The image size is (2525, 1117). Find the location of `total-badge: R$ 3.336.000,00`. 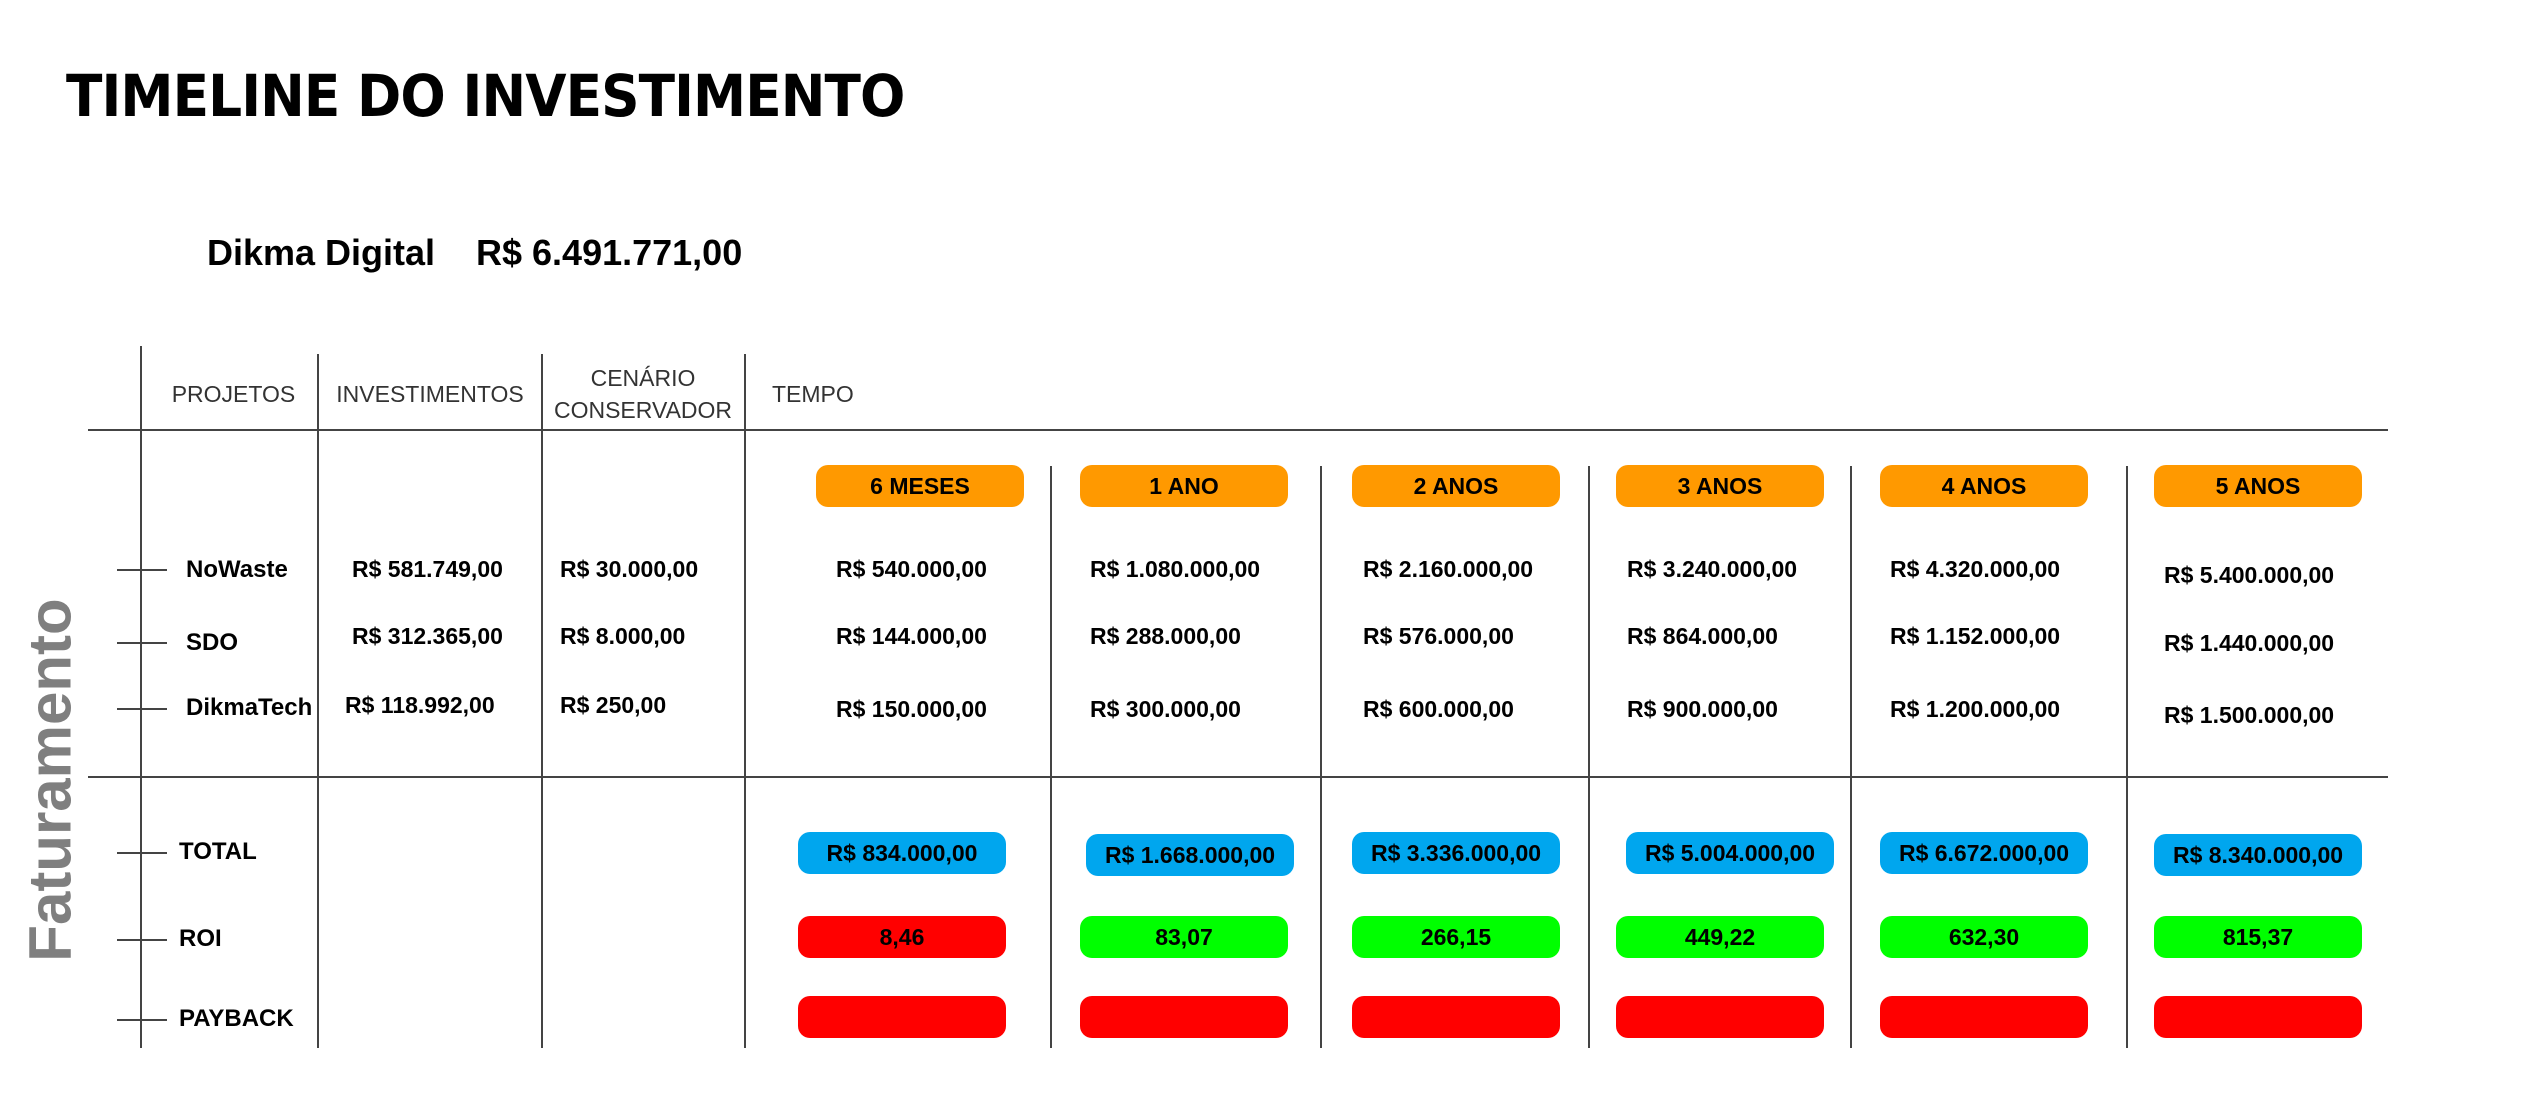

total-badge: R$ 3.336.000,00 is located at coordinates (1456, 853).